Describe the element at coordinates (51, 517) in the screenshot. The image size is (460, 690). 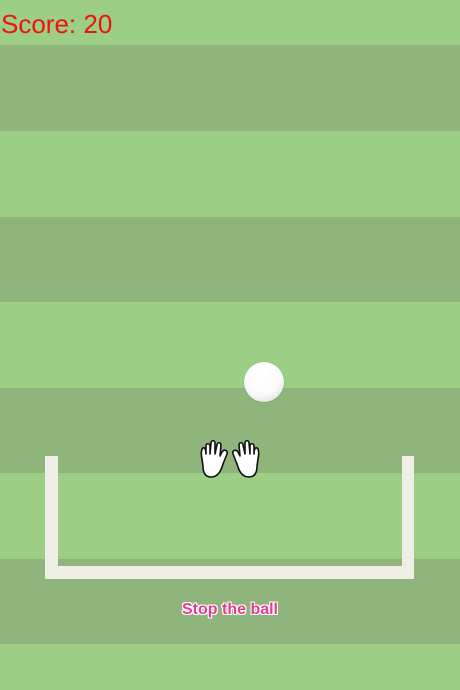
I see `goal-left-post` at that location.